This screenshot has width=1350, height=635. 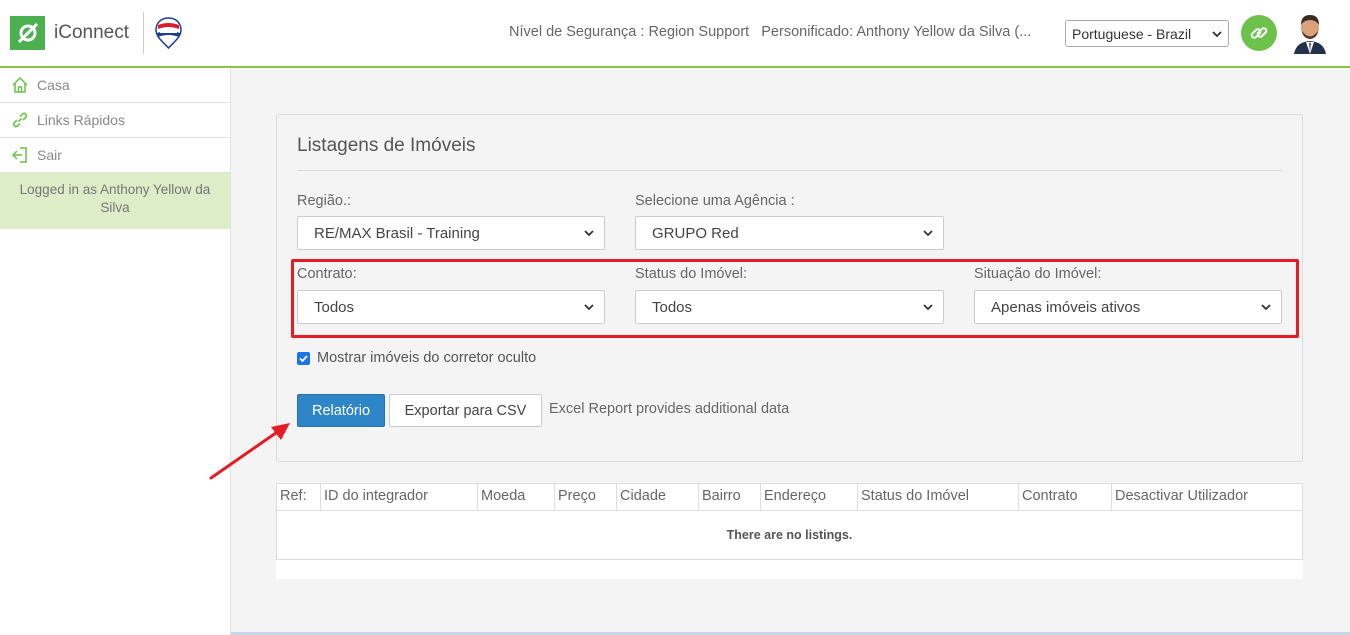 I want to click on sidebar-item-casa: Casa, so click(x=115, y=85).